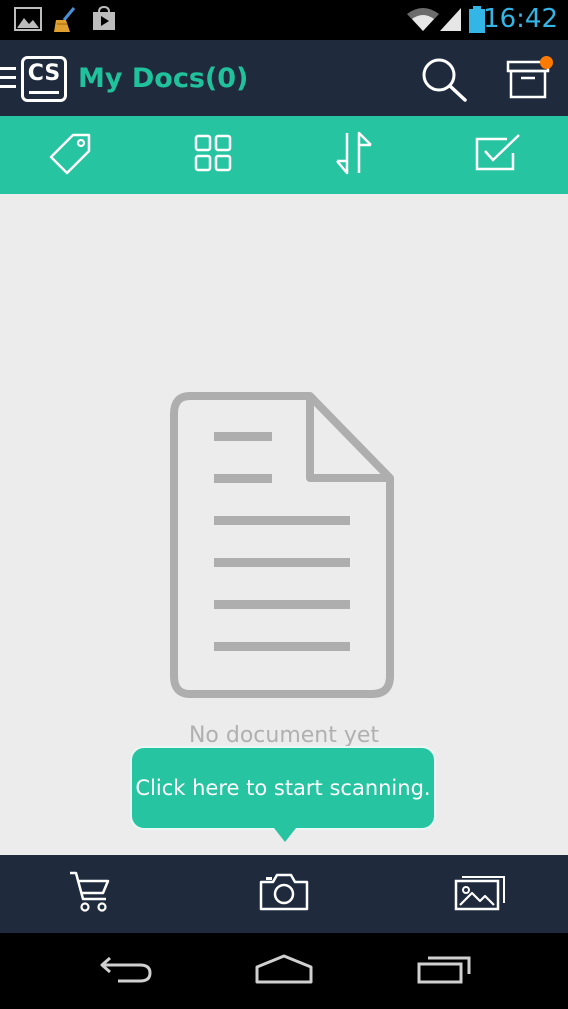 The width and height of the screenshot is (568, 1009). I want to click on cart-icon, so click(90, 894).